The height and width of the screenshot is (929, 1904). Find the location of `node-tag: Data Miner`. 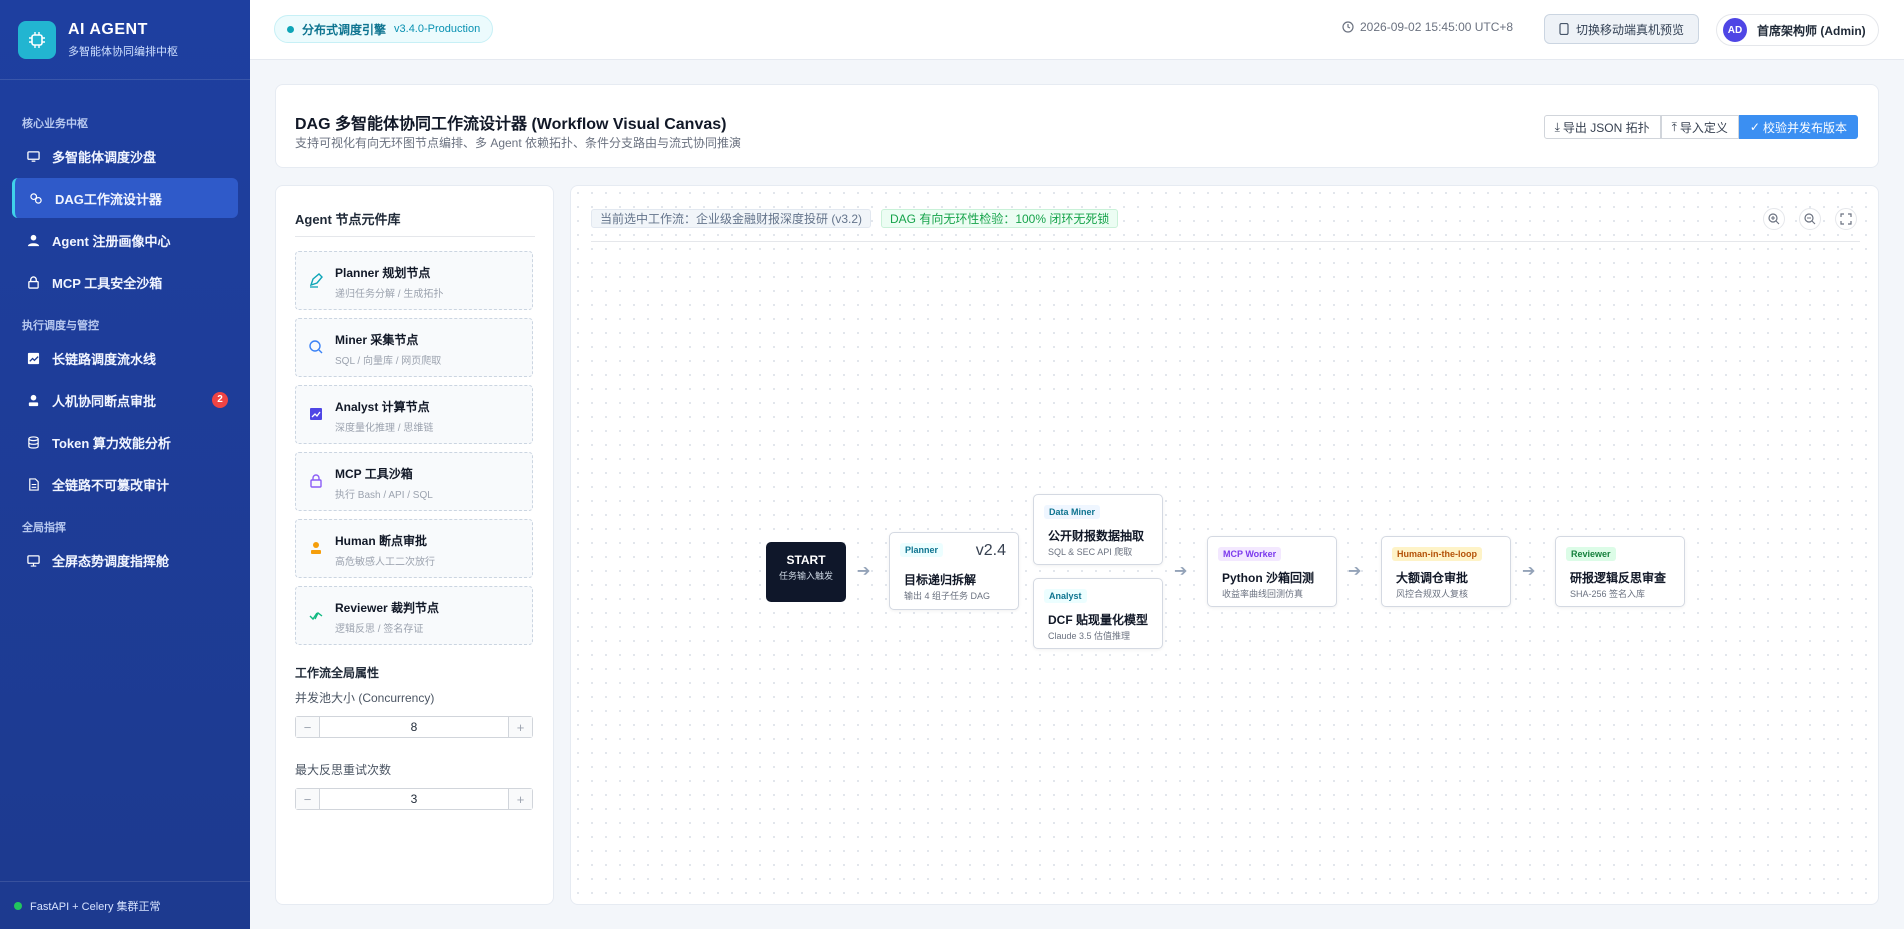

node-tag: Data Miner is located at coordinates (1072, 512).